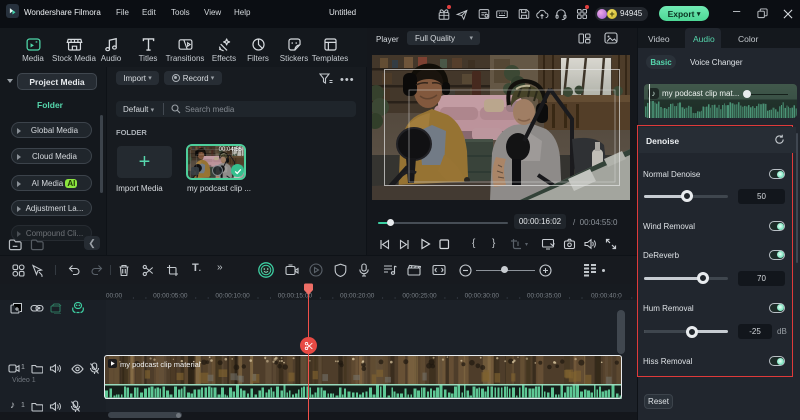 The width and height of the screenshot is (800, 420). Describe the element at coordinates (544, 296) in the screenshot. I see `svg-text: 00:00:35:00` at that location.